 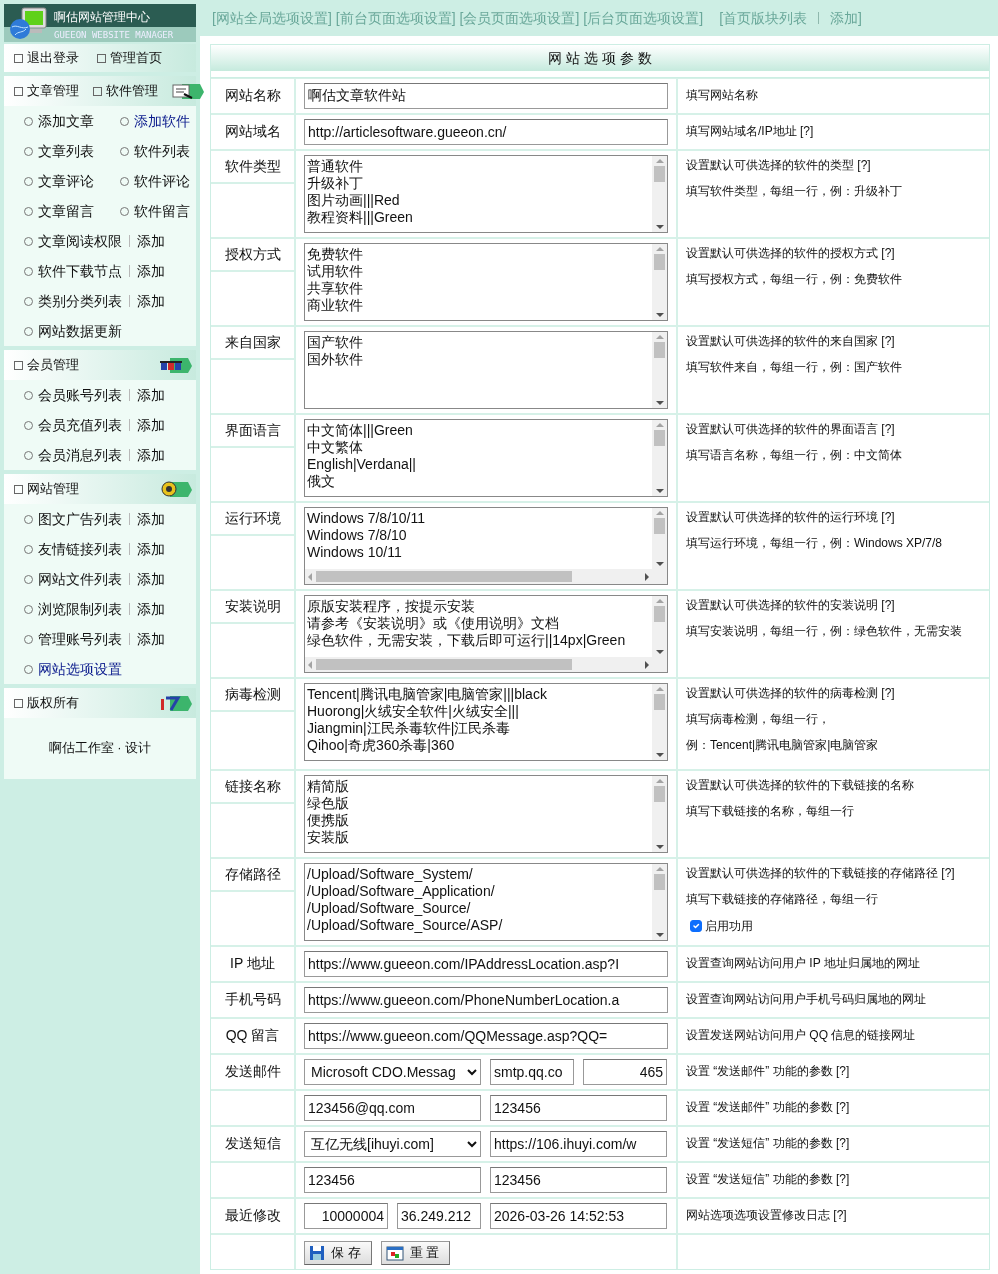 What do you see at coordinates (486, 964) in the screenshot?
I see `input-field: https://www.gueeon.com/IPAddressLocation.asp?I` at bounding box center [486, 964].